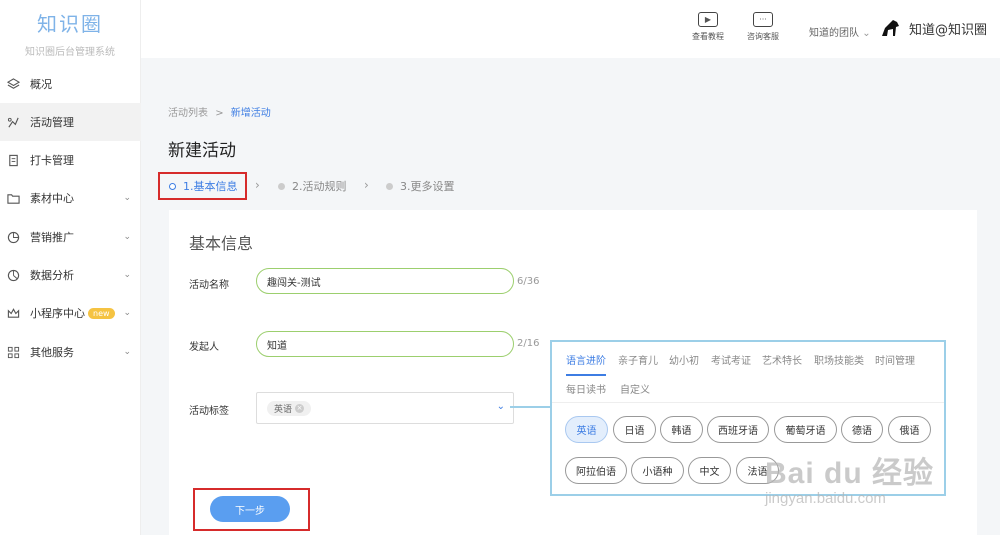  Describe the element at coordinates (709, 470) in the screenshot. I see `tag-option: 中文` at that location.